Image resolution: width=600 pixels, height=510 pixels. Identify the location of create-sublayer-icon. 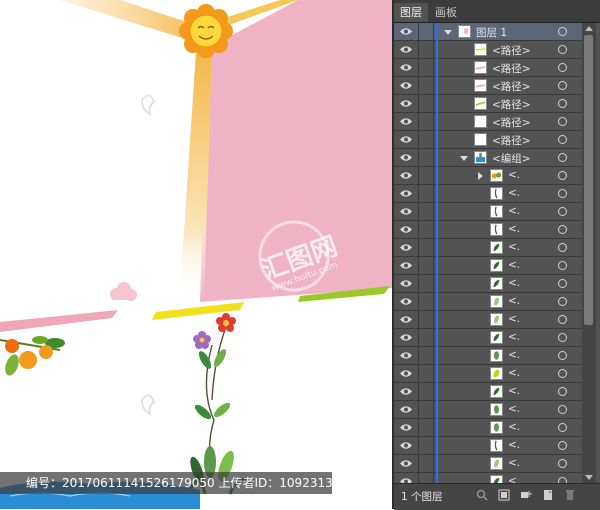
(526, 495).